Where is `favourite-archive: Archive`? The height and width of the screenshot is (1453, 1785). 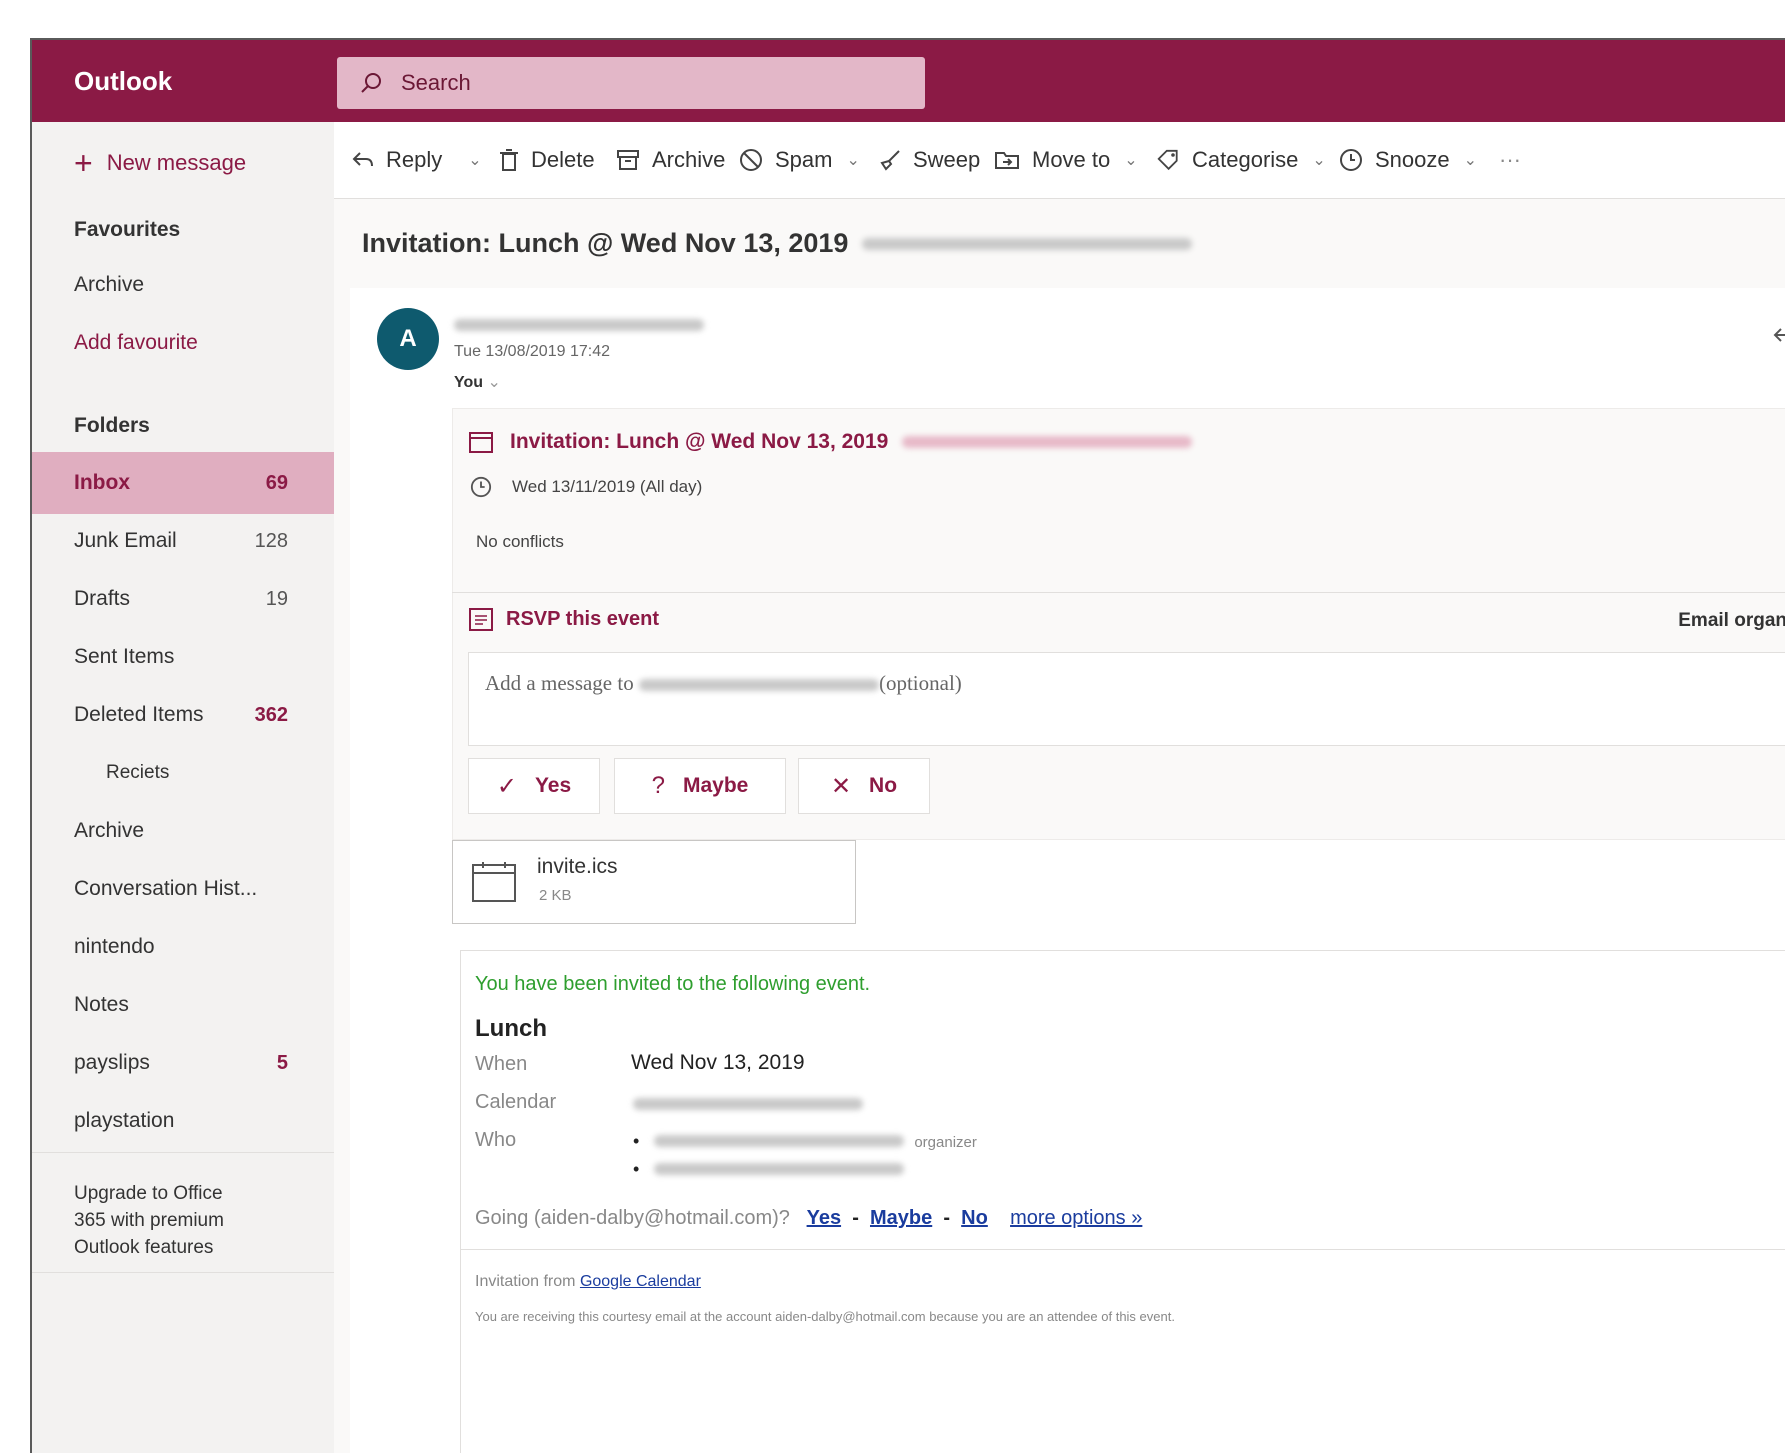
favourite-archive: Archive is located at coordinates (183, 285).